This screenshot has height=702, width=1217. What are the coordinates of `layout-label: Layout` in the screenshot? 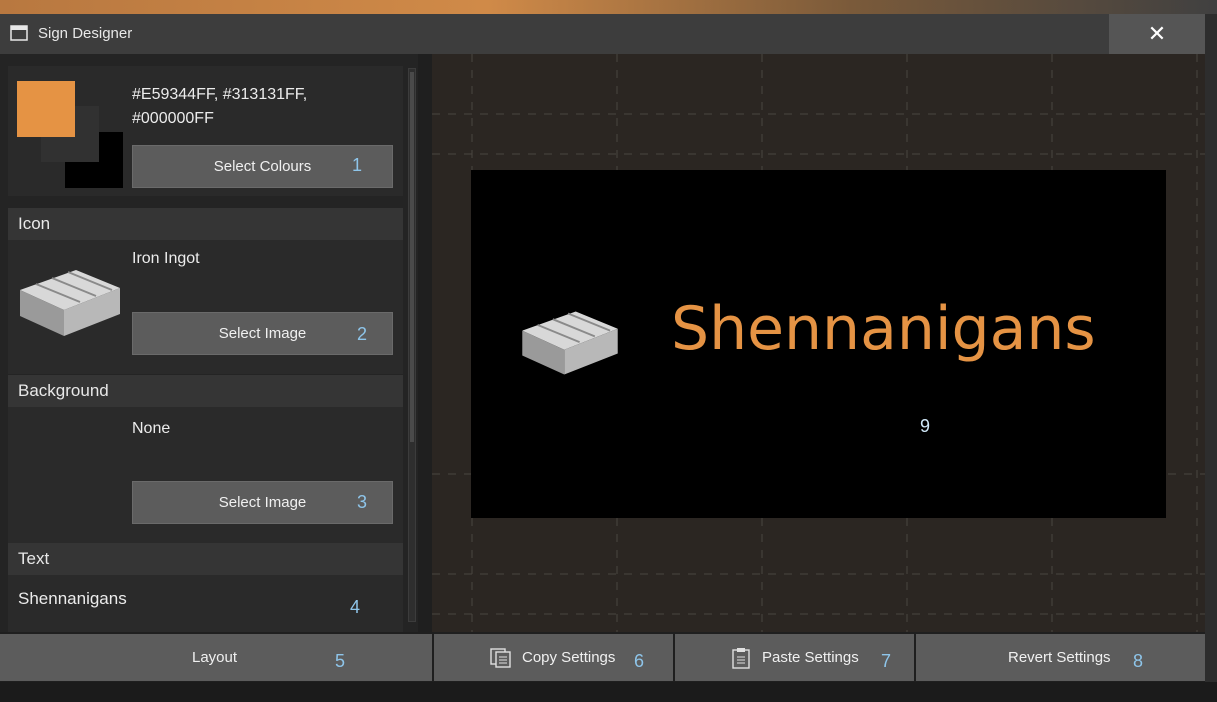 It's located at (215, 657).